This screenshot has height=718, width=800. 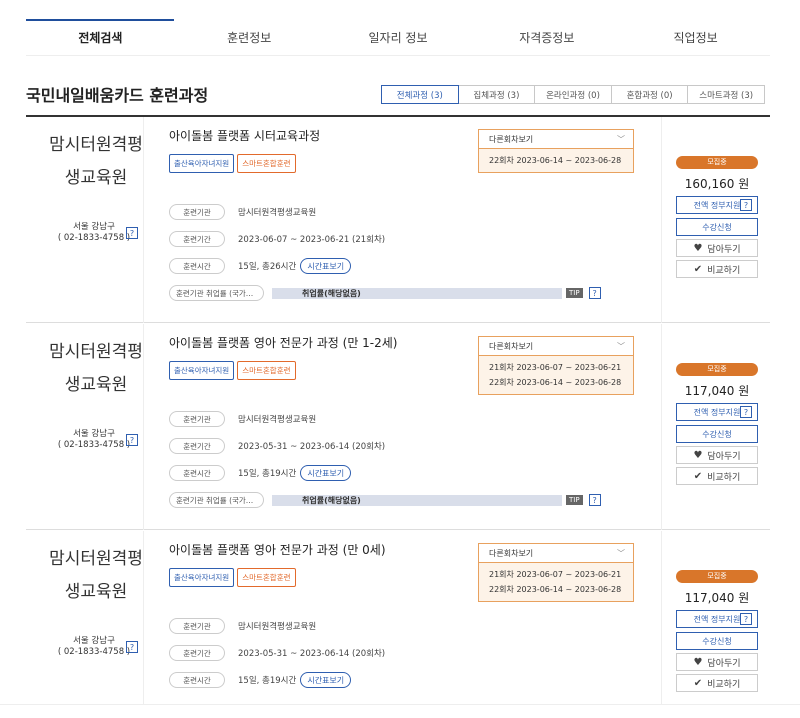 I want to click on course-title: 아이돌봄 플랫폼 시터교육과정, so click(x=244, y=135).